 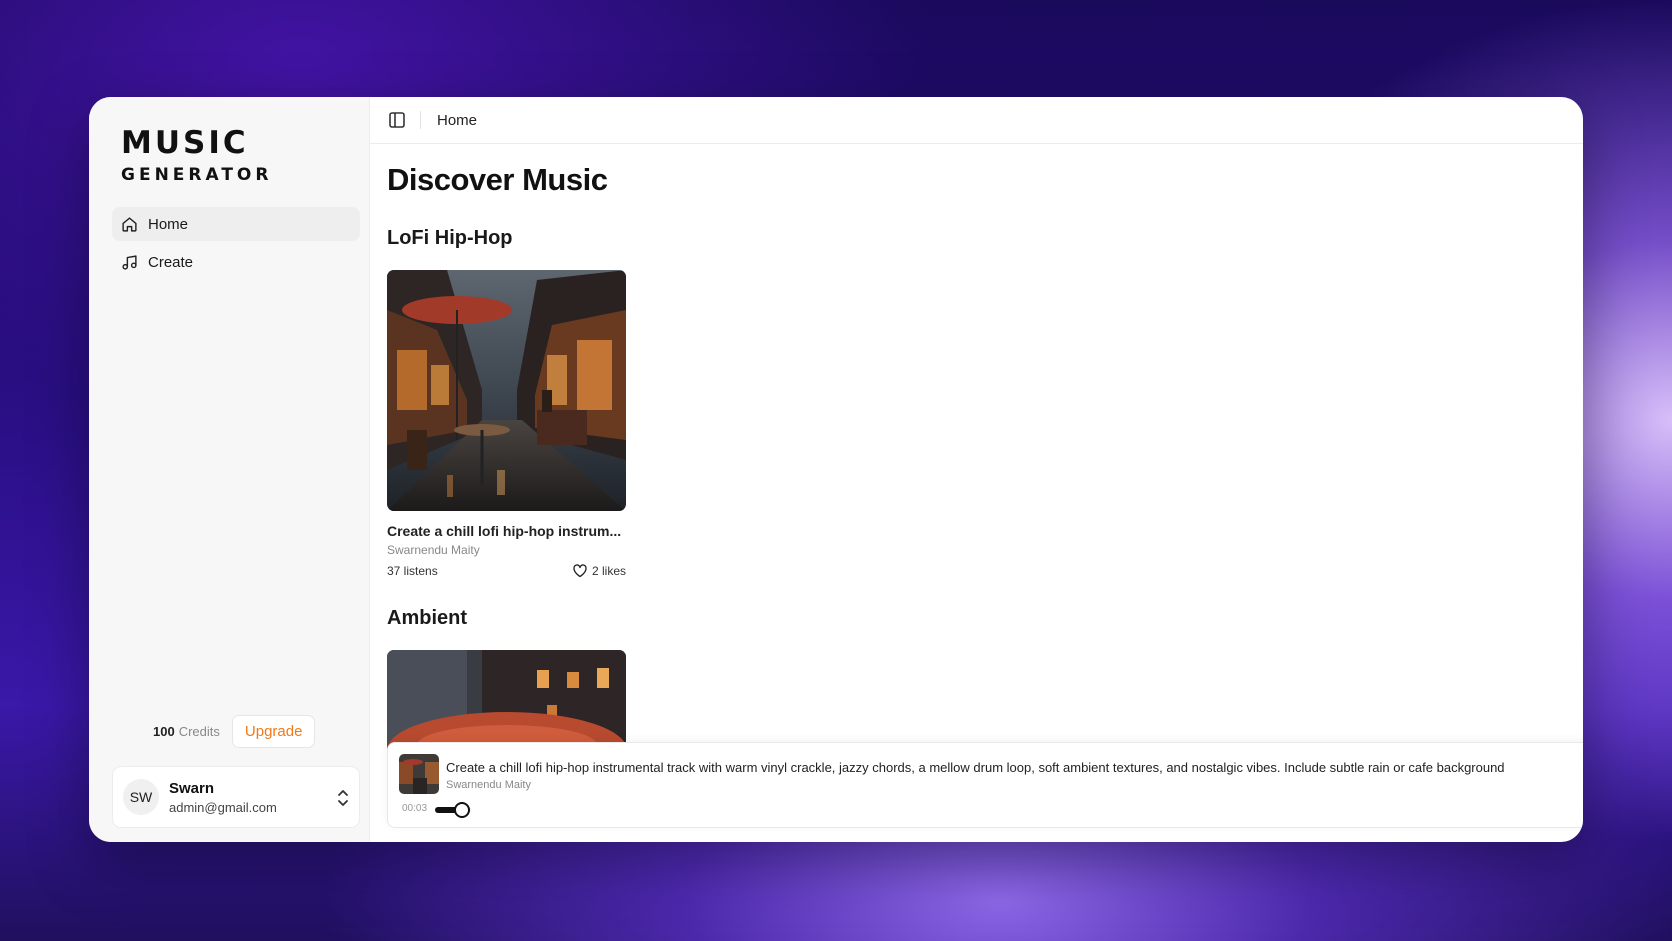 I want to click on credits-label: Credits, so click(x=199, y=731).